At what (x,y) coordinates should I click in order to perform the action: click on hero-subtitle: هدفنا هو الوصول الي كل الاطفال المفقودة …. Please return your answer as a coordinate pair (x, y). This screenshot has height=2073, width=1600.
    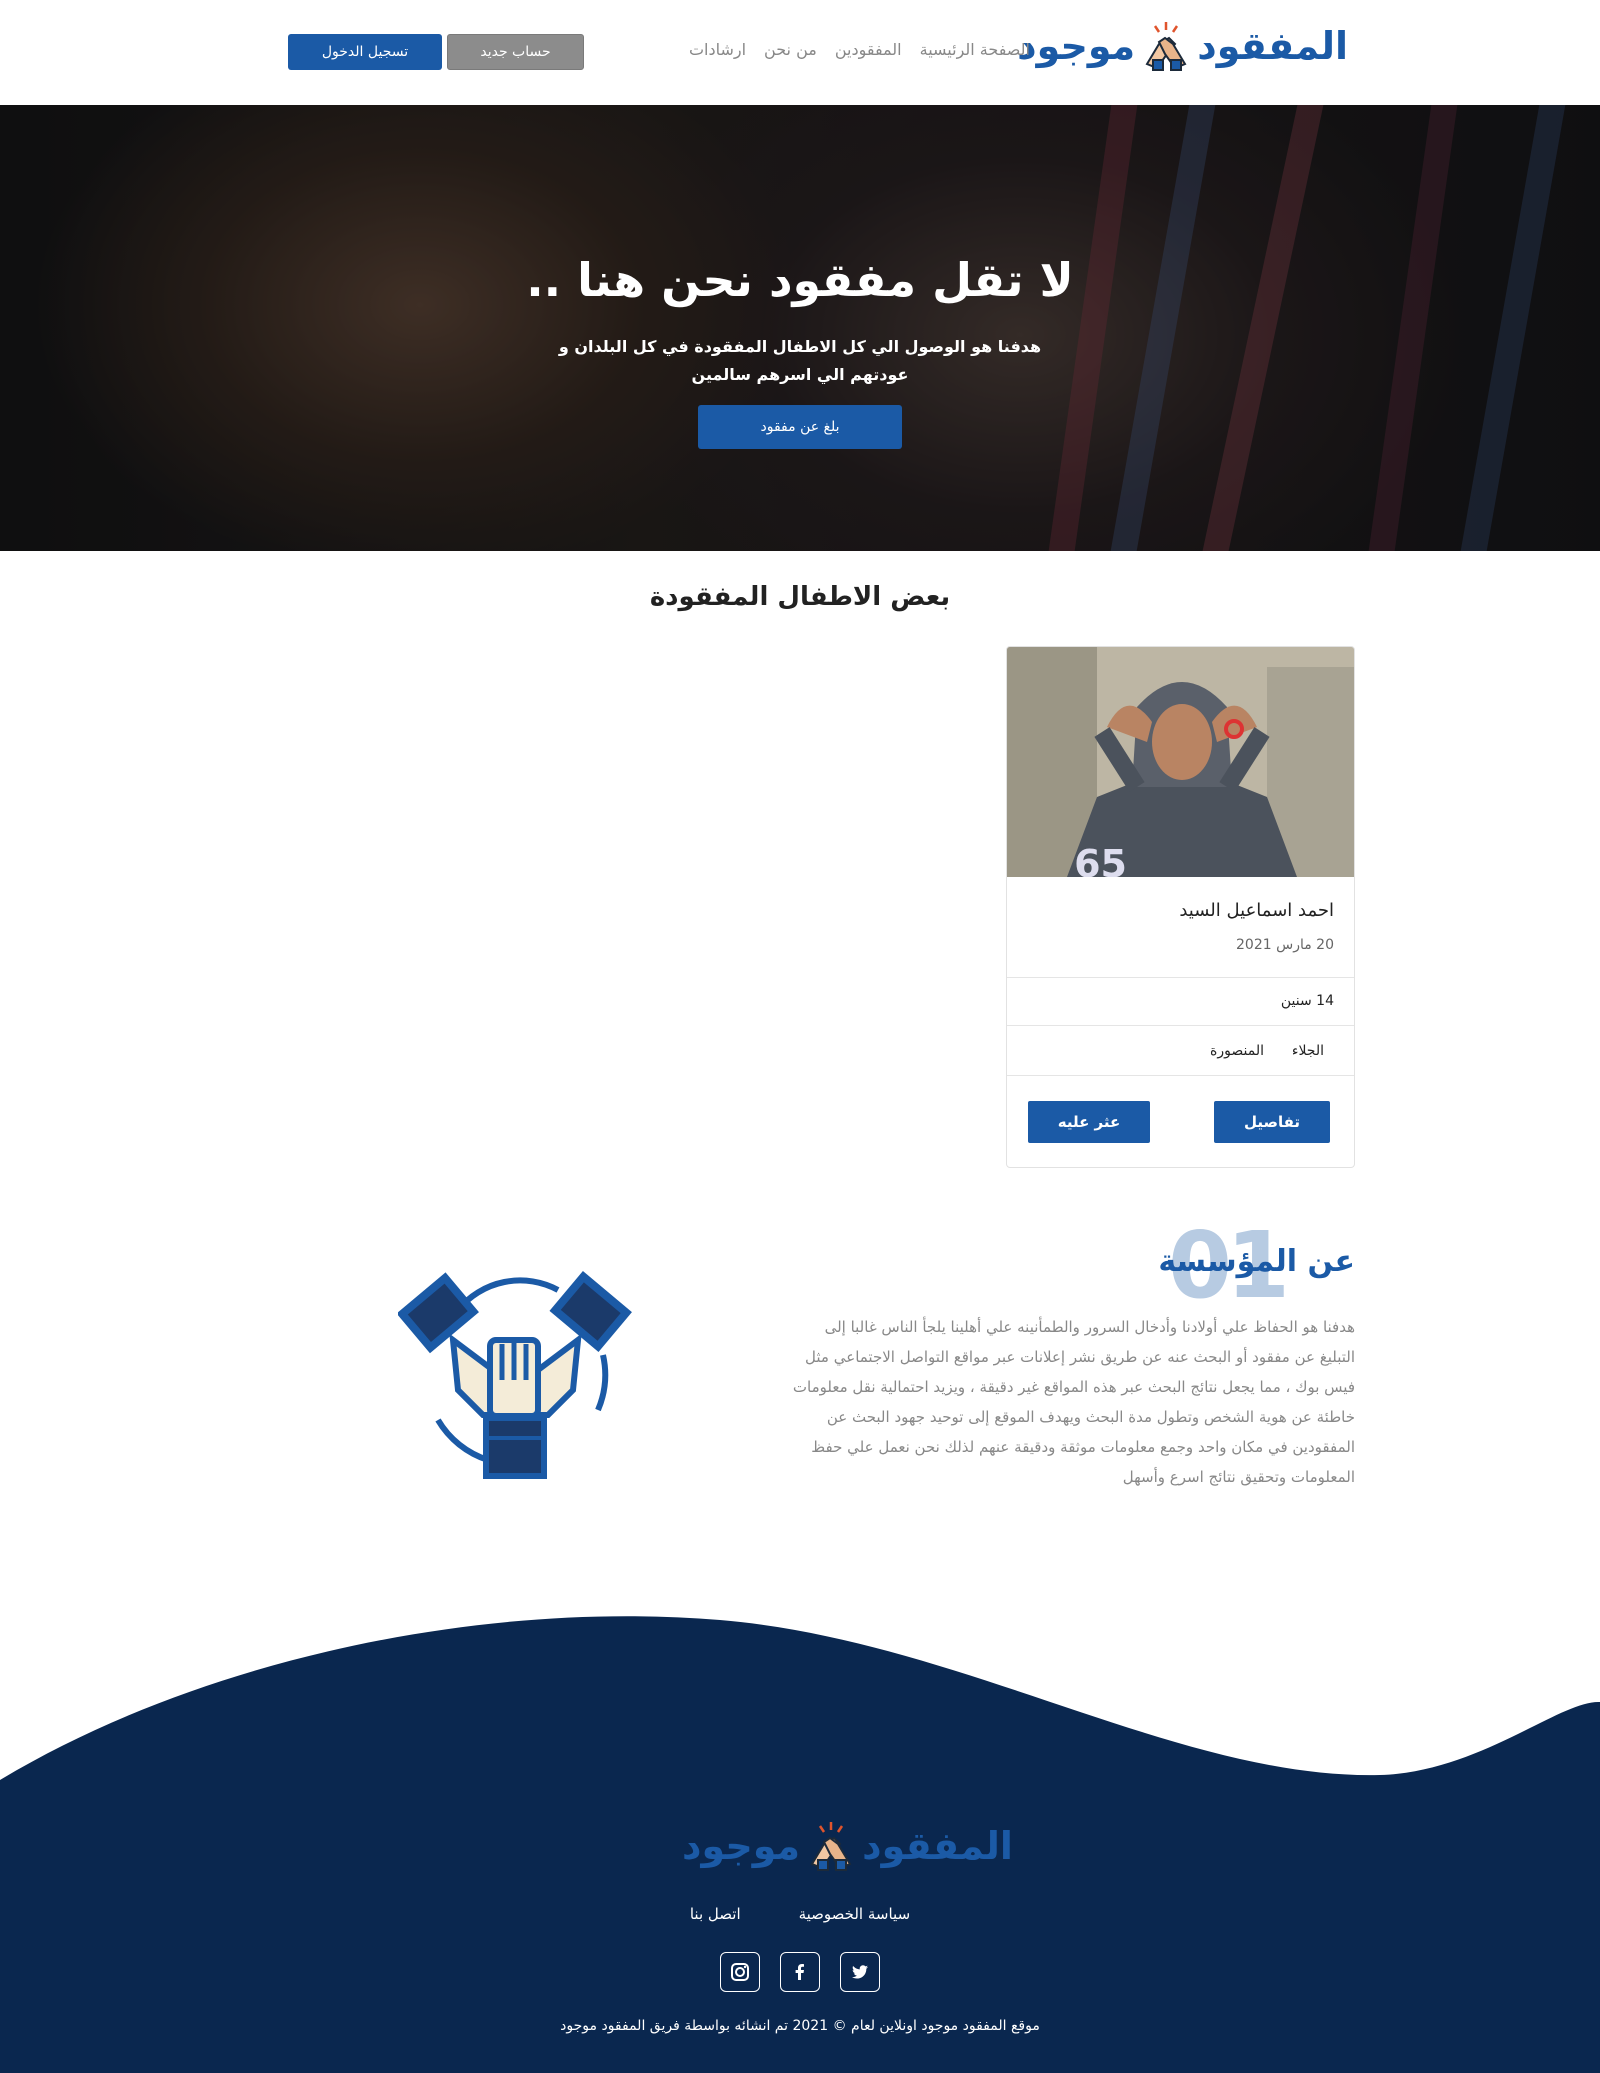
    Looking at the image, I should click on (800, 360).